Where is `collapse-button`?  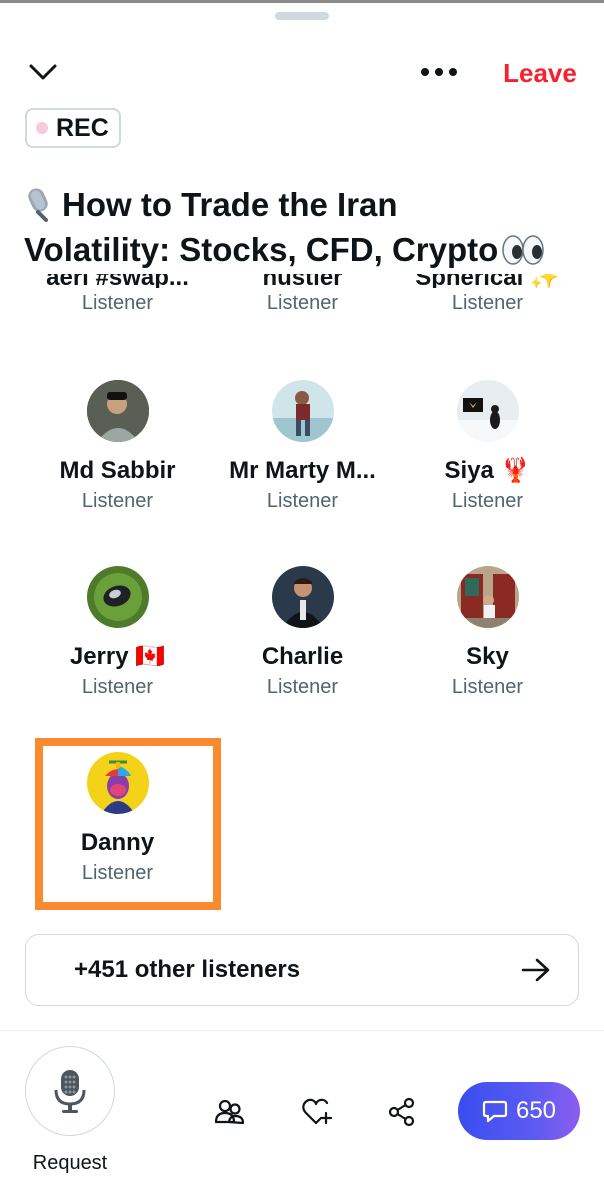 collapse-button is located at coordinates (43, 72).